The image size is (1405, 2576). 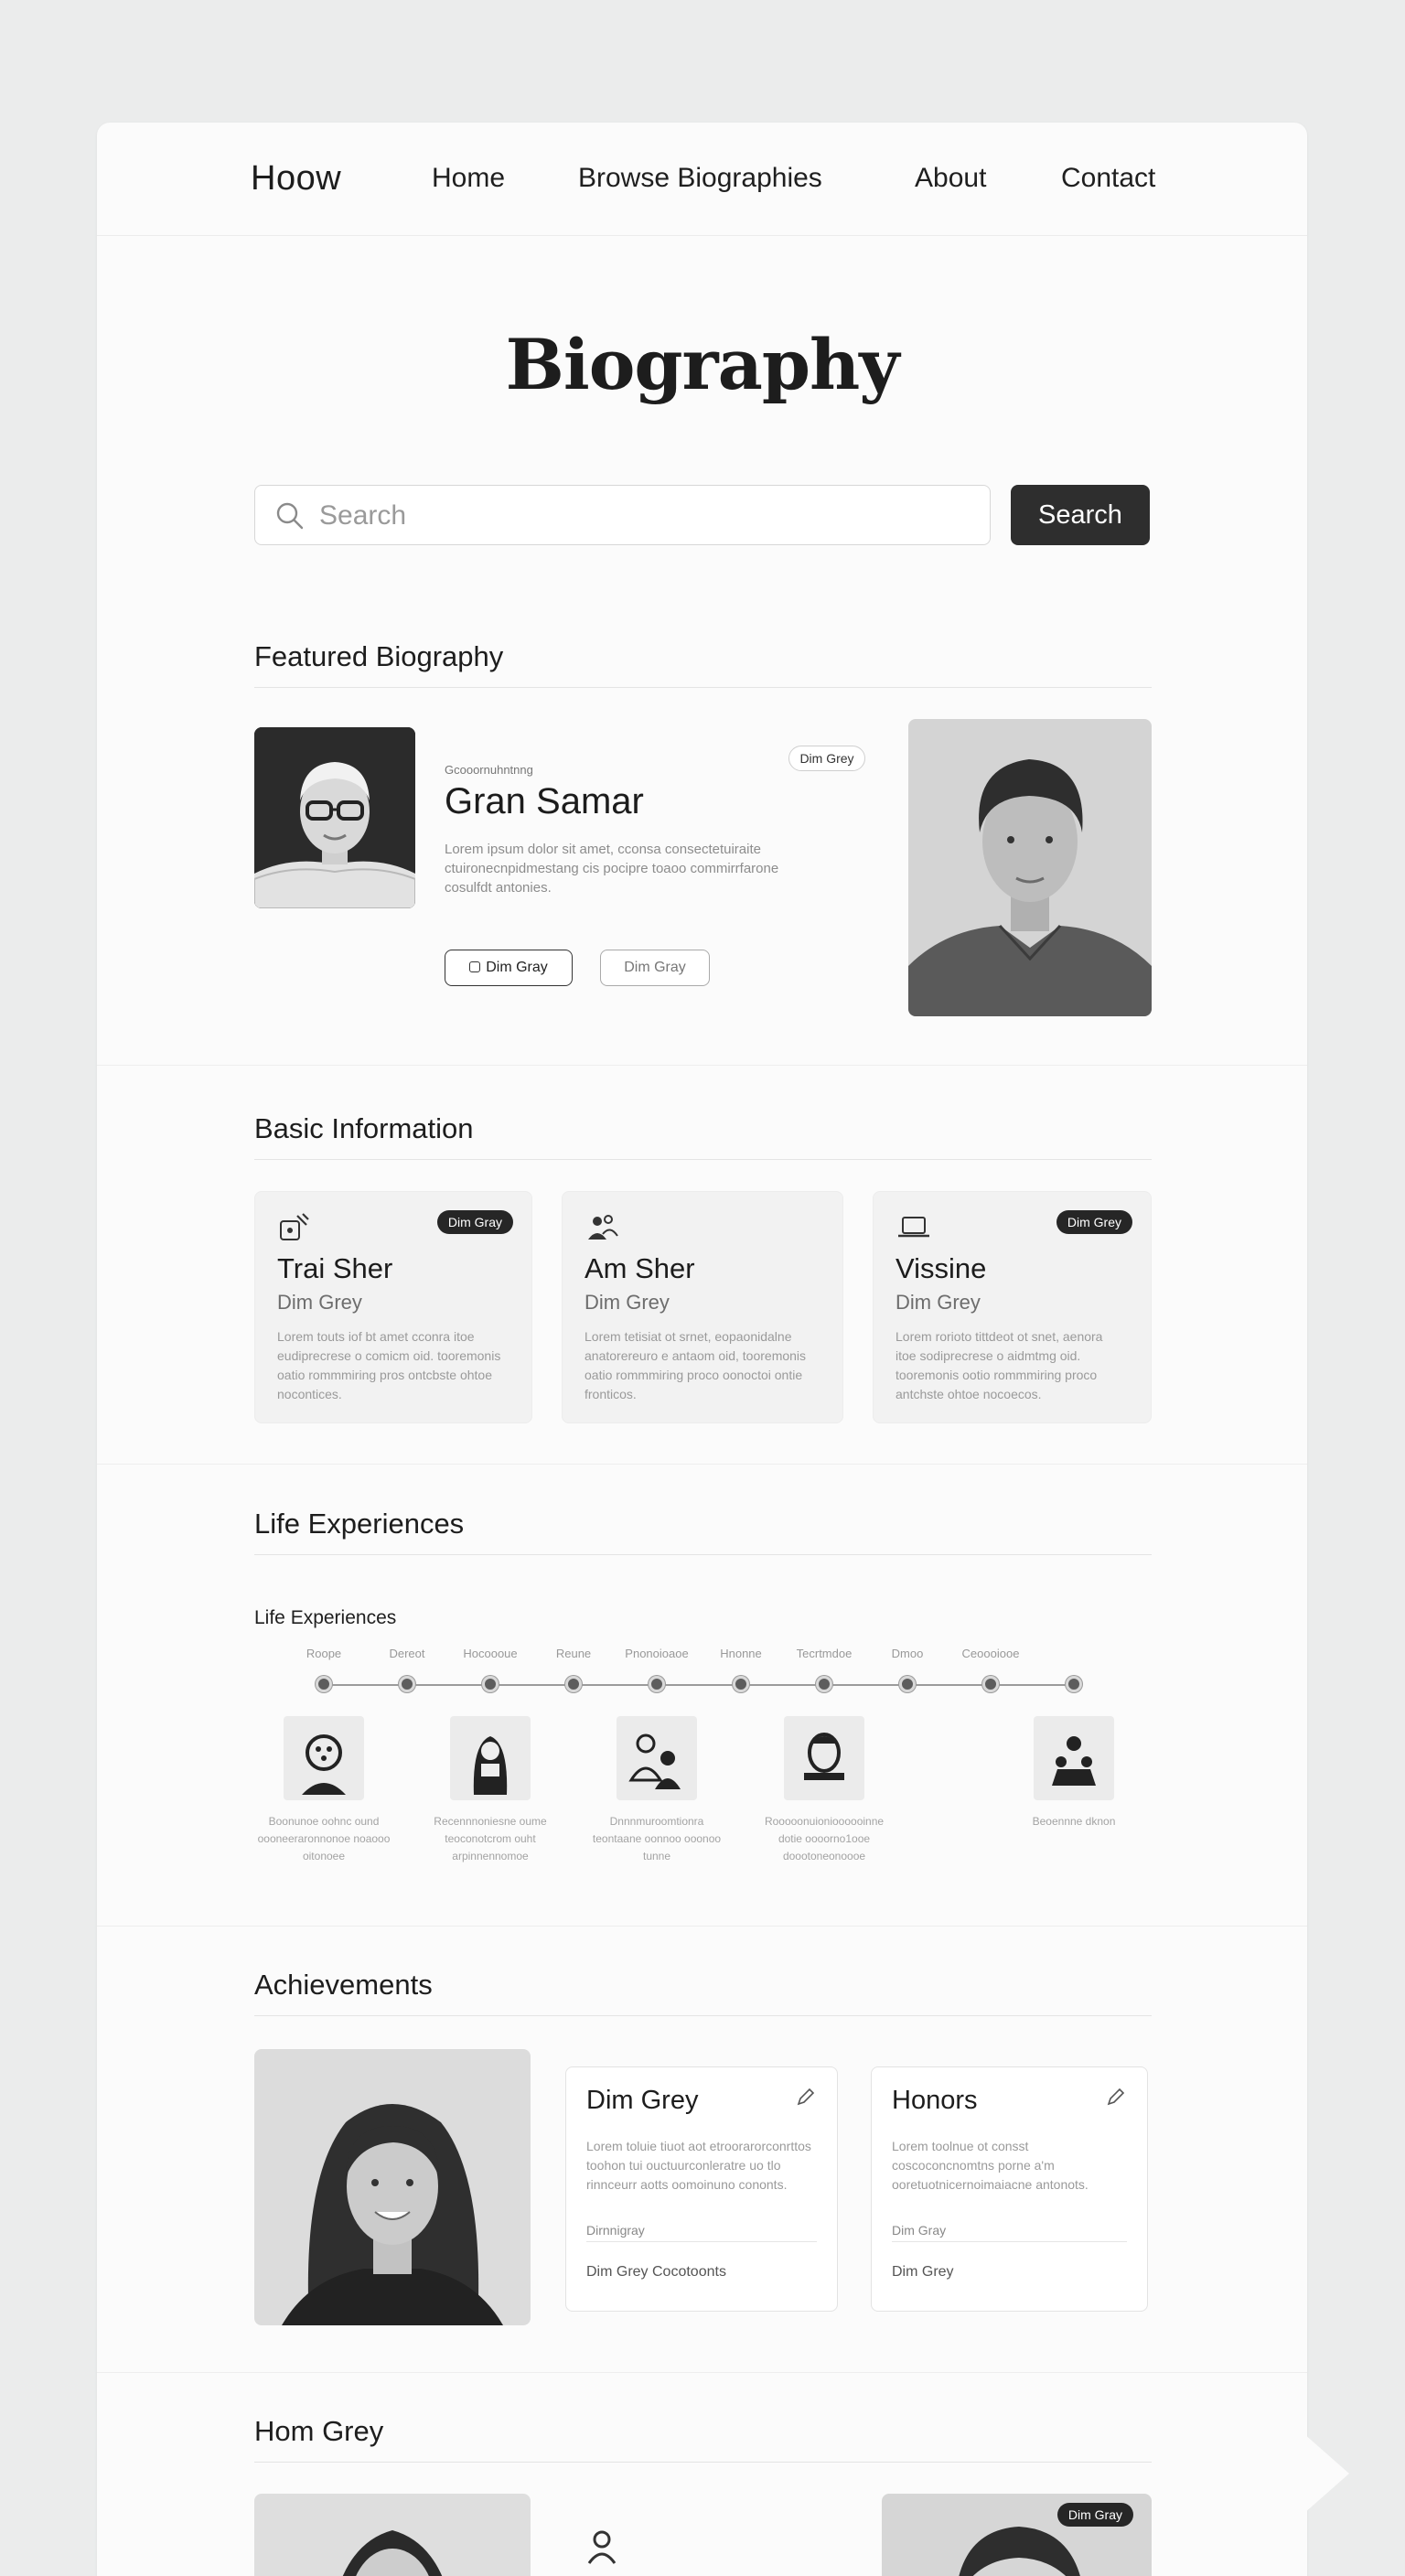 What do you see at coordinates (656, 2272) in the screenshot?
I see `achievement-footer: Dim Grey Cocotoonts` at bounding box center [656, 2272].